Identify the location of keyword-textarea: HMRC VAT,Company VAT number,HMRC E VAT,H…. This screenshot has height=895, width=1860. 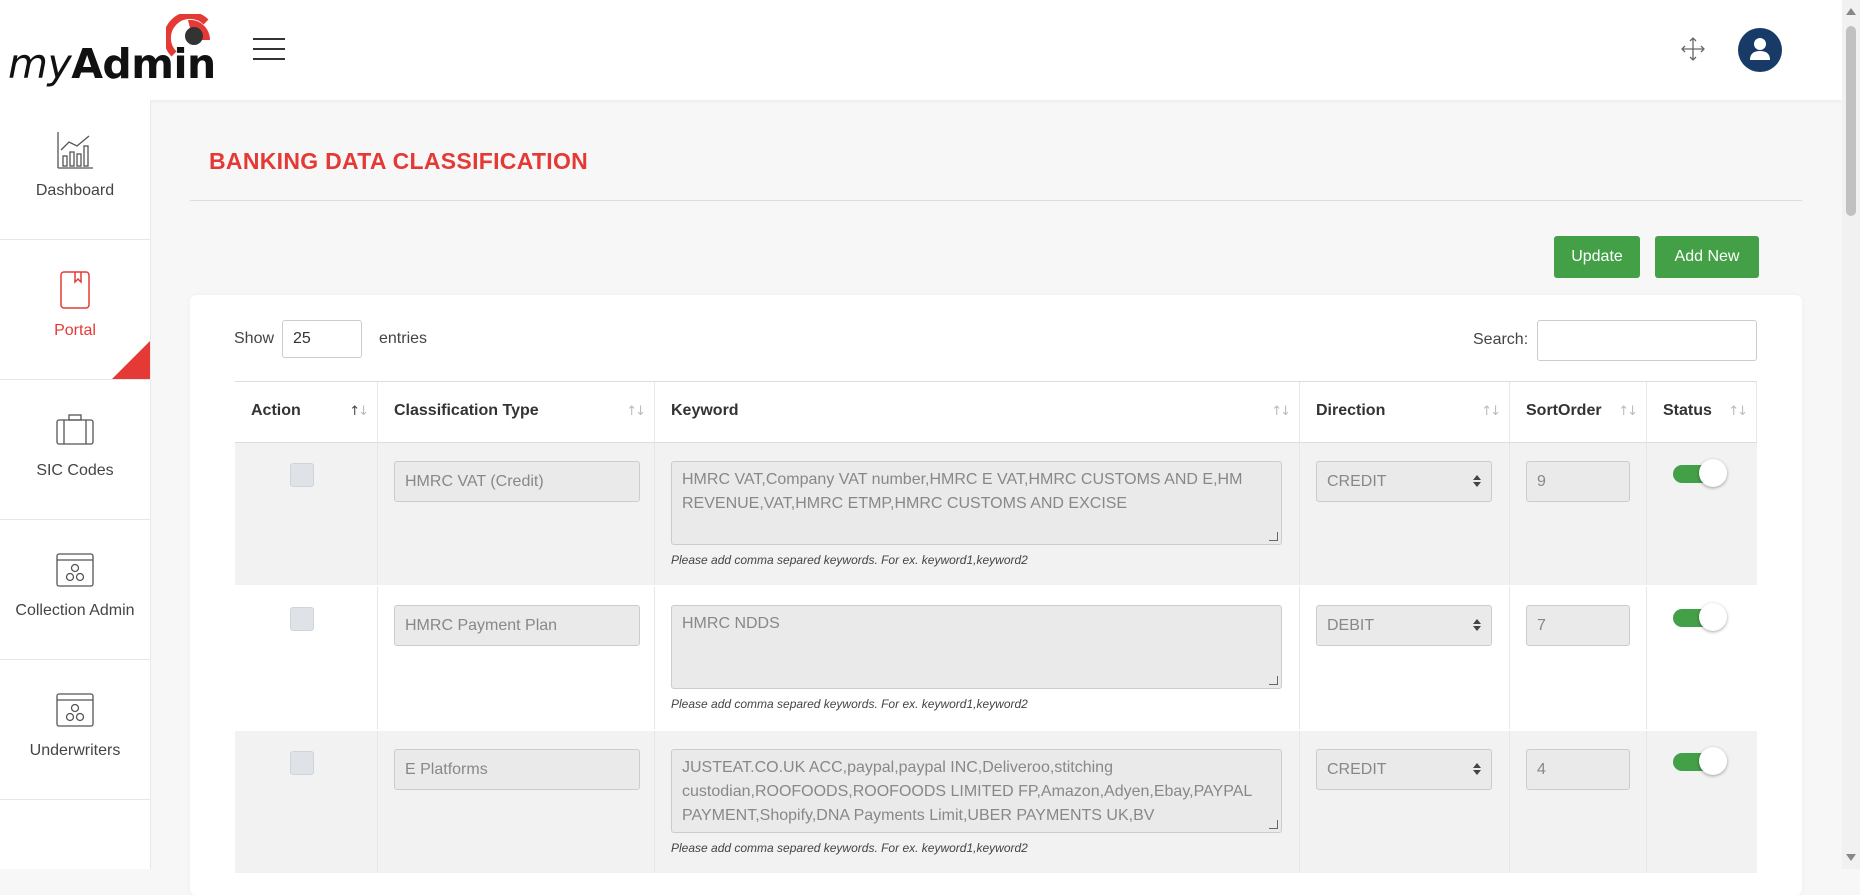
(976, 503).